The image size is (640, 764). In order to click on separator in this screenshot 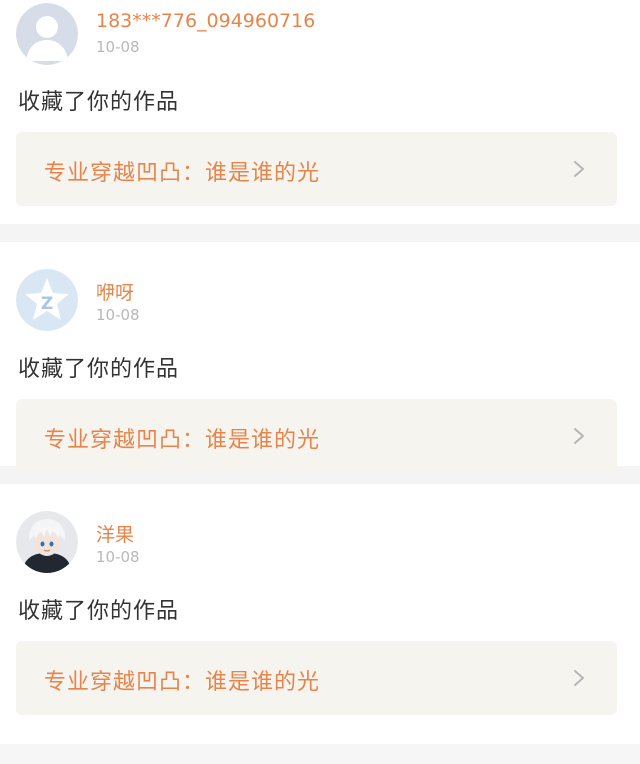, I will do `click(320, 233)`.